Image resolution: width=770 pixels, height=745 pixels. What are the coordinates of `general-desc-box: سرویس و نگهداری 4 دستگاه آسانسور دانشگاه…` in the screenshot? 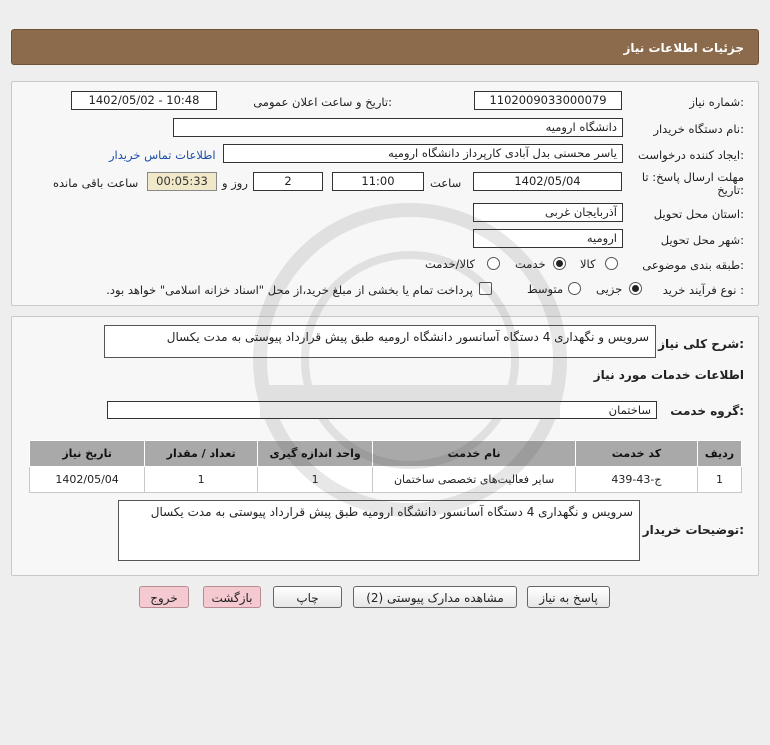 It's located at (380, 341).